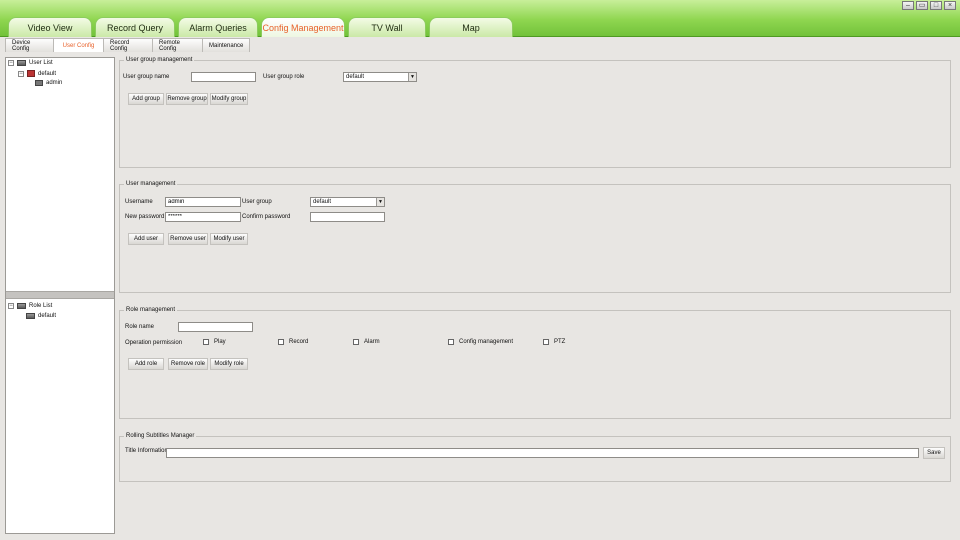 The image size is (960, 540). What do you see at coordinates (203, 202) in the screenshot?
I see `username-input` at bounding box center [203, 202].